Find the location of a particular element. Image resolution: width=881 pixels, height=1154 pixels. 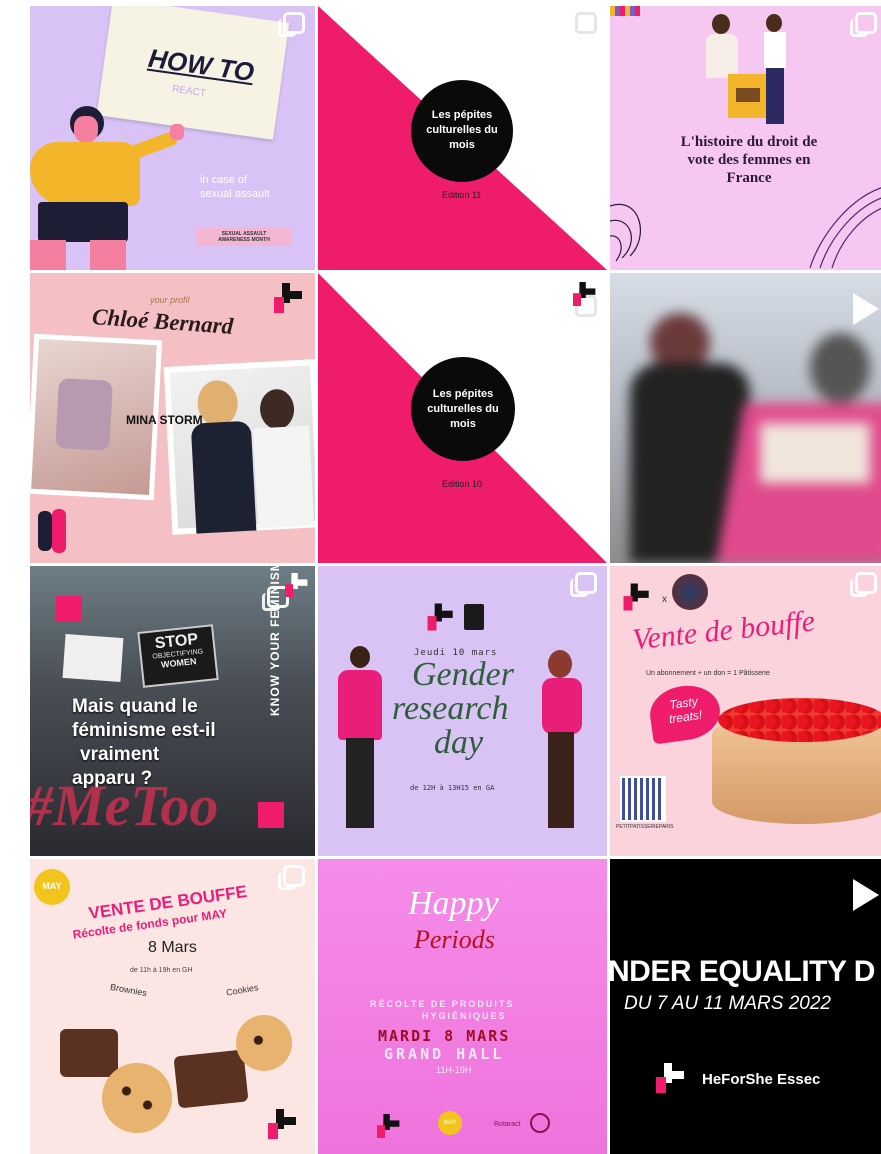

sign-left is located at coordinates (93, 658).